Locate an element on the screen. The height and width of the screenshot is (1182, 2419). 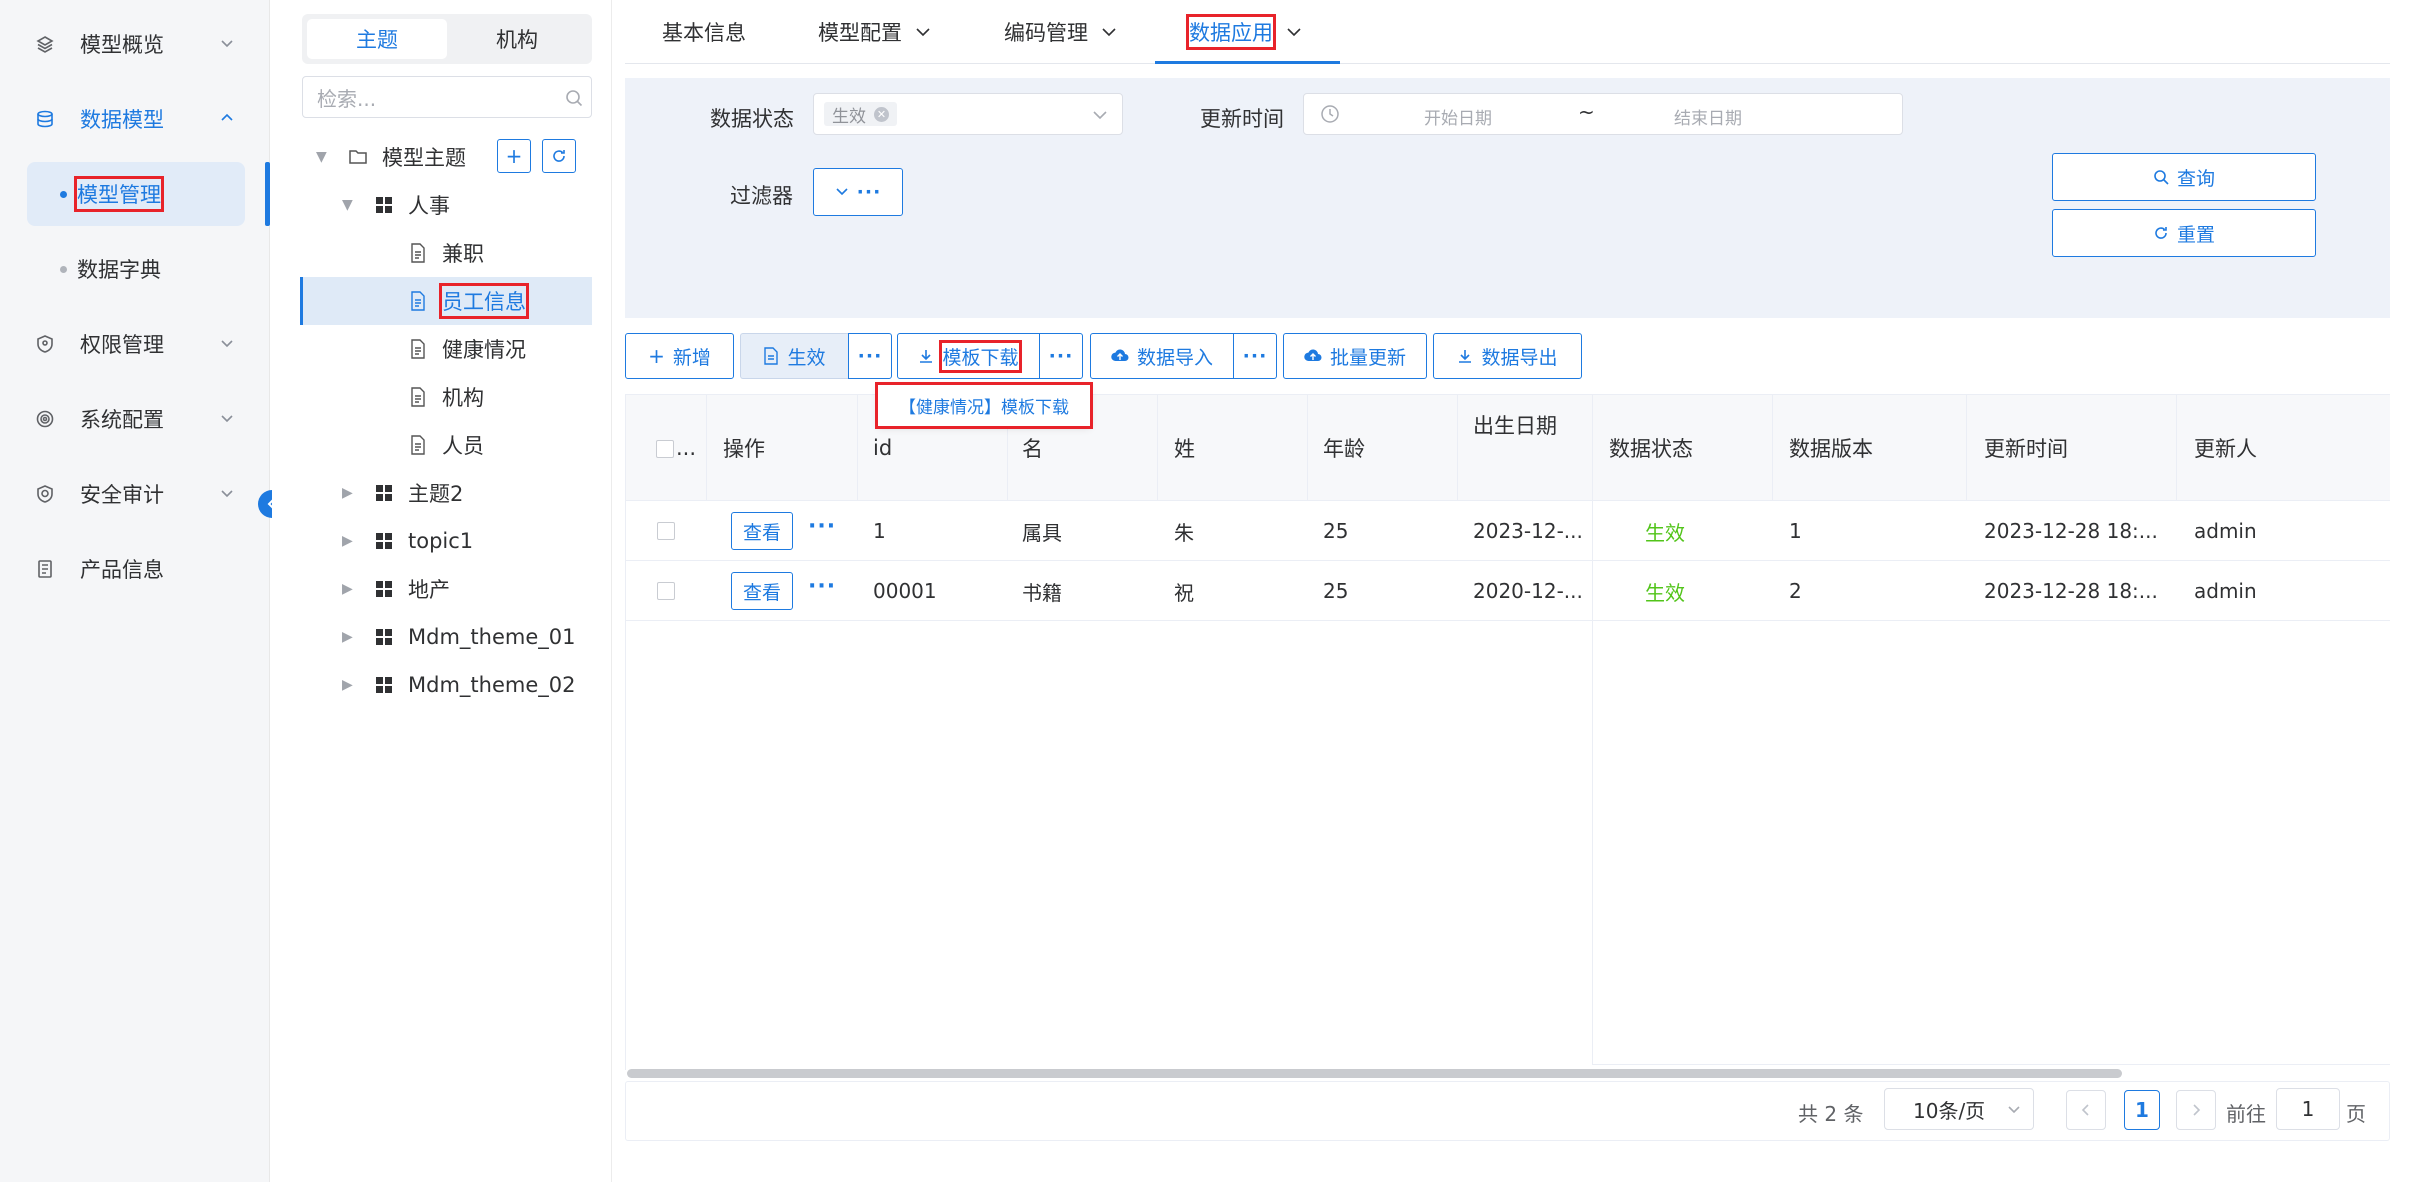
tree-node-mdm1: ▶ Mdm_theme_01 is located at coordinates (458, 637).